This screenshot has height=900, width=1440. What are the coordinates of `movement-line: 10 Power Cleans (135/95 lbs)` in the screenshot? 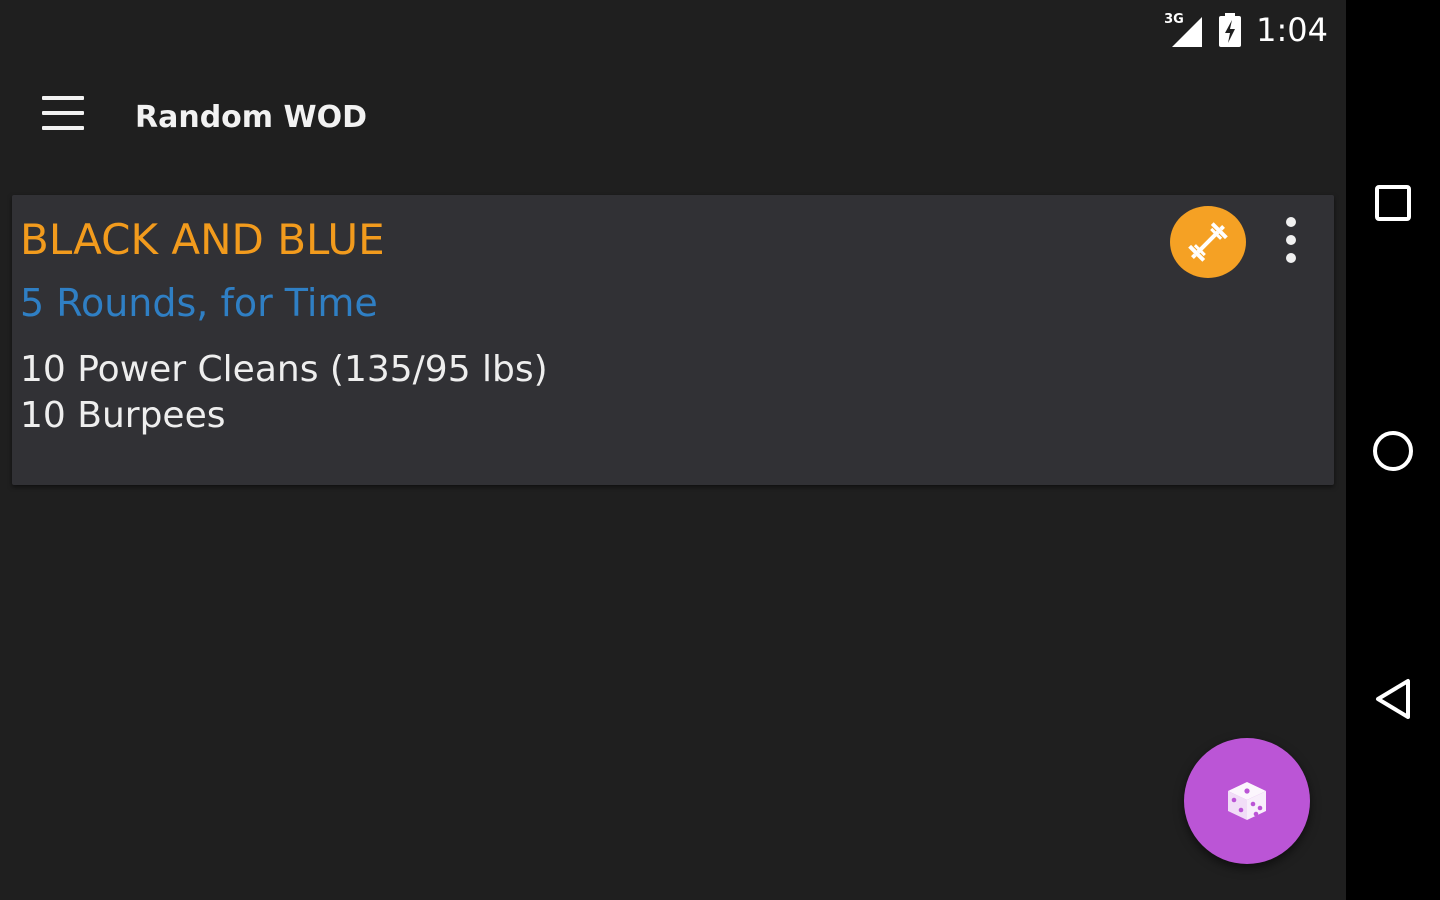 It's located at (284, 369).